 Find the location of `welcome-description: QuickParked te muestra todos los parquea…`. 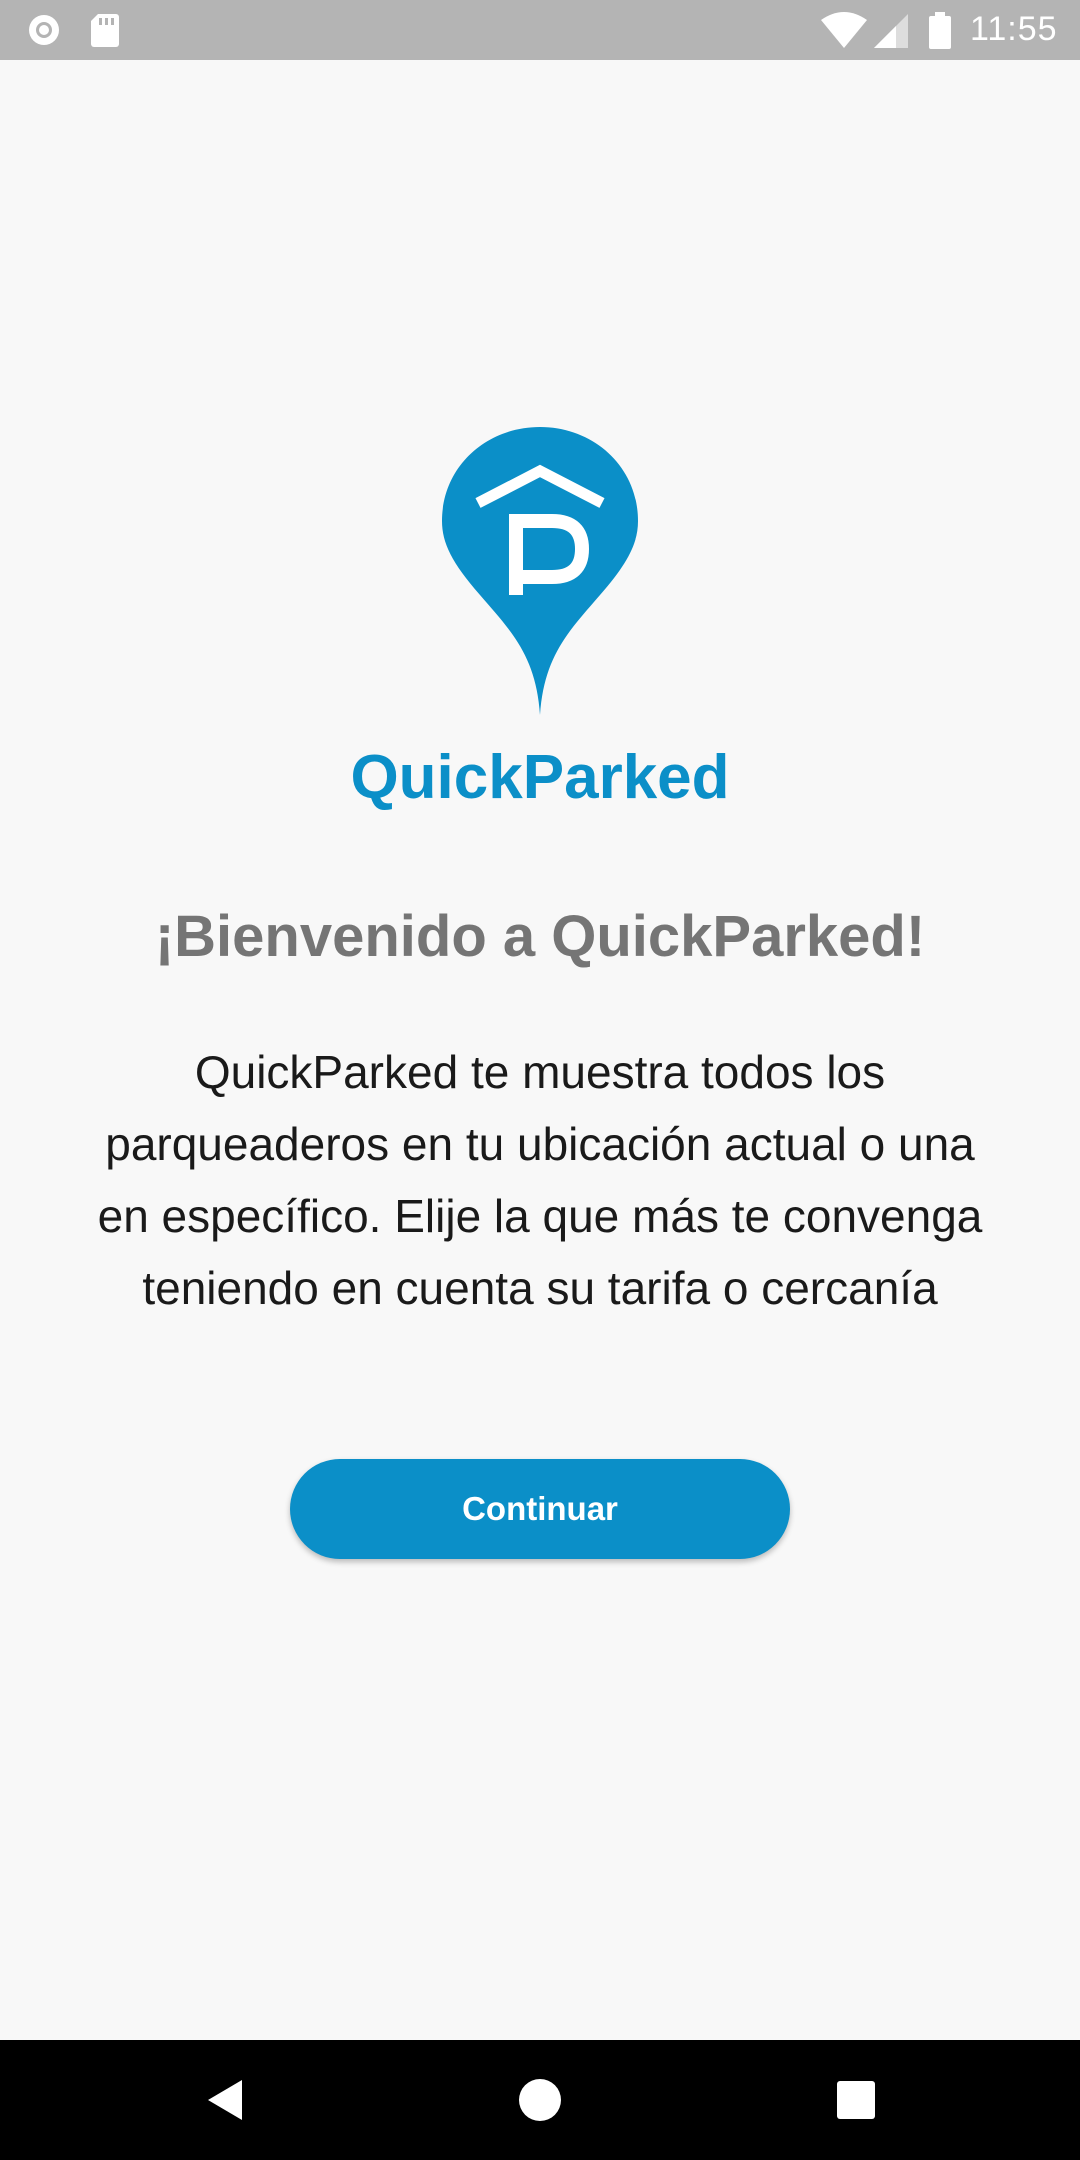

welcome-description: QuickParked te muestra todos los parquea… is located at coordinates (540, 1180).